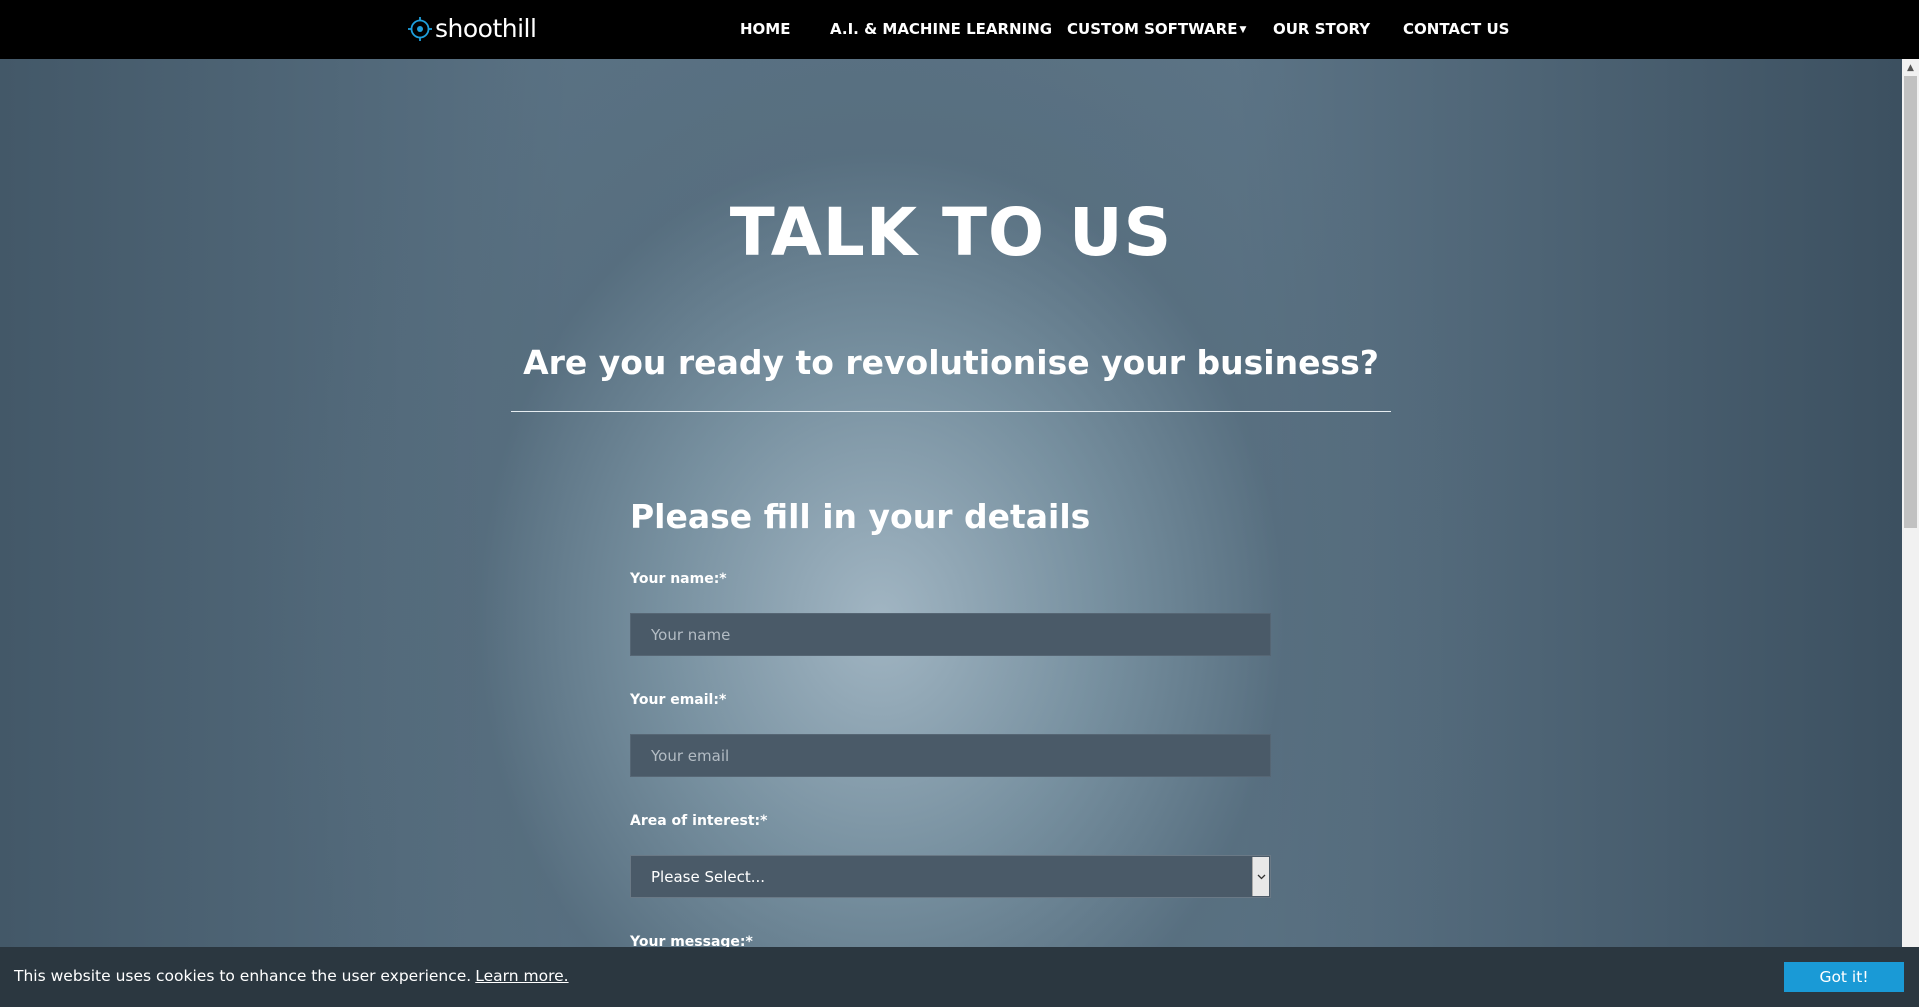 The height and width of the screenshot is (1007, 1919). What do you see at coordinates (420, 28) in the screenshot?
I see `crosshair-icon` at bounding box center [420, 28].